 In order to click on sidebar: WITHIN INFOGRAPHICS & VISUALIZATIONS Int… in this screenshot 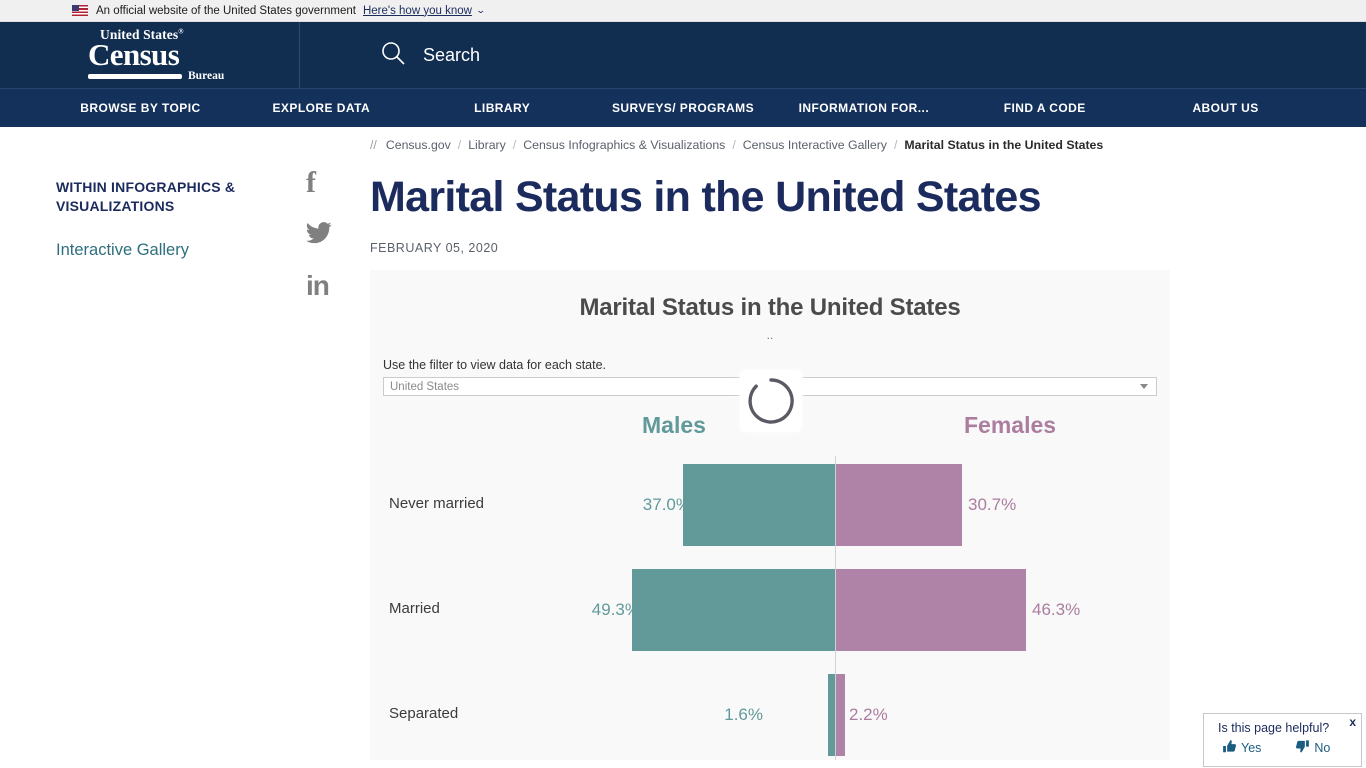, I will do `click(185, 226)`.